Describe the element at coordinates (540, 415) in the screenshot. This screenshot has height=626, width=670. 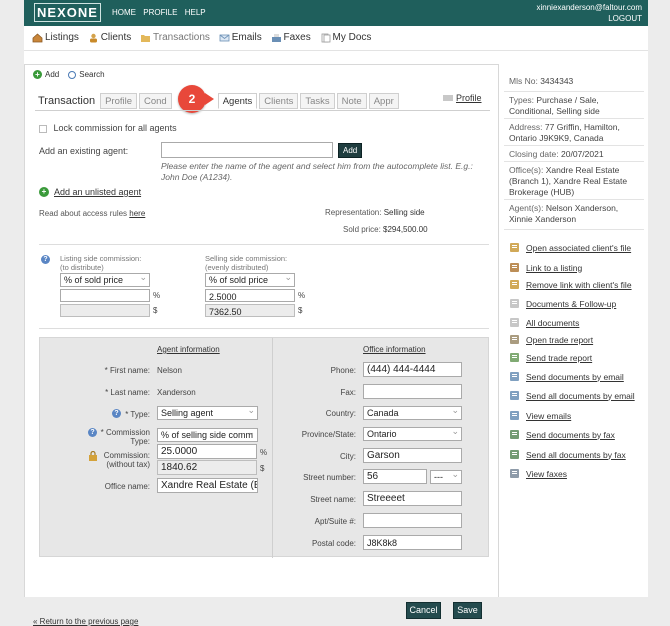
I see `sidebar-action-9: View emails` at that location.